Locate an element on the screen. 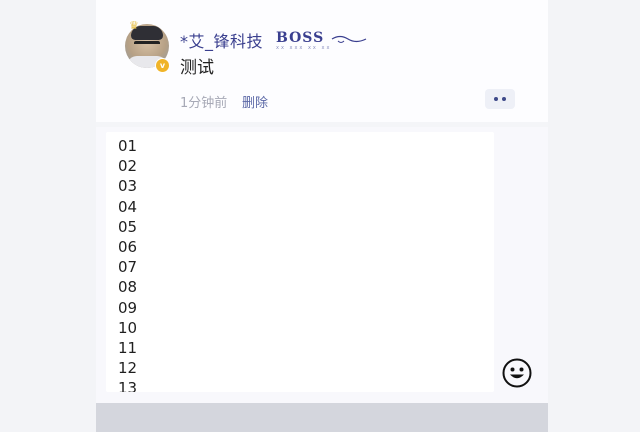  comment-line: 08 is located at coordinates (128, 287).